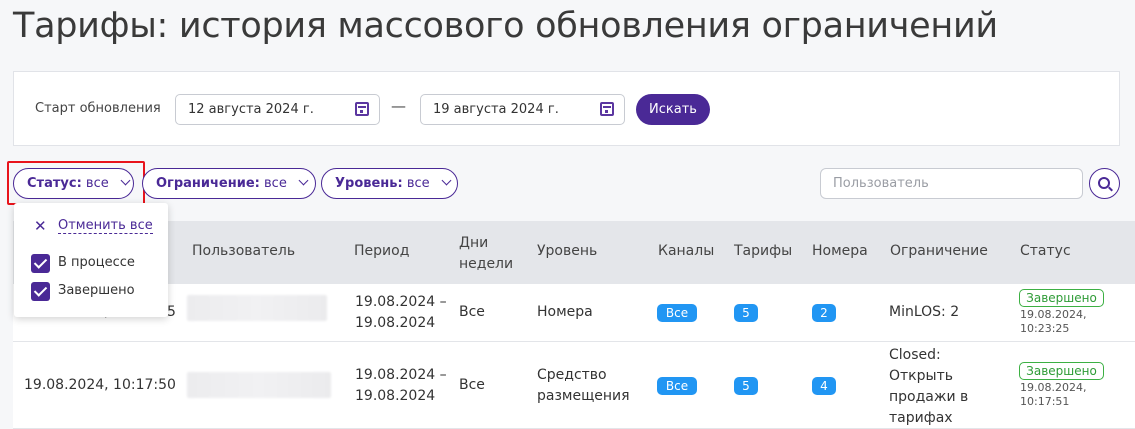  I want to click on user-search-input: Пользователь, so click(951, 183).